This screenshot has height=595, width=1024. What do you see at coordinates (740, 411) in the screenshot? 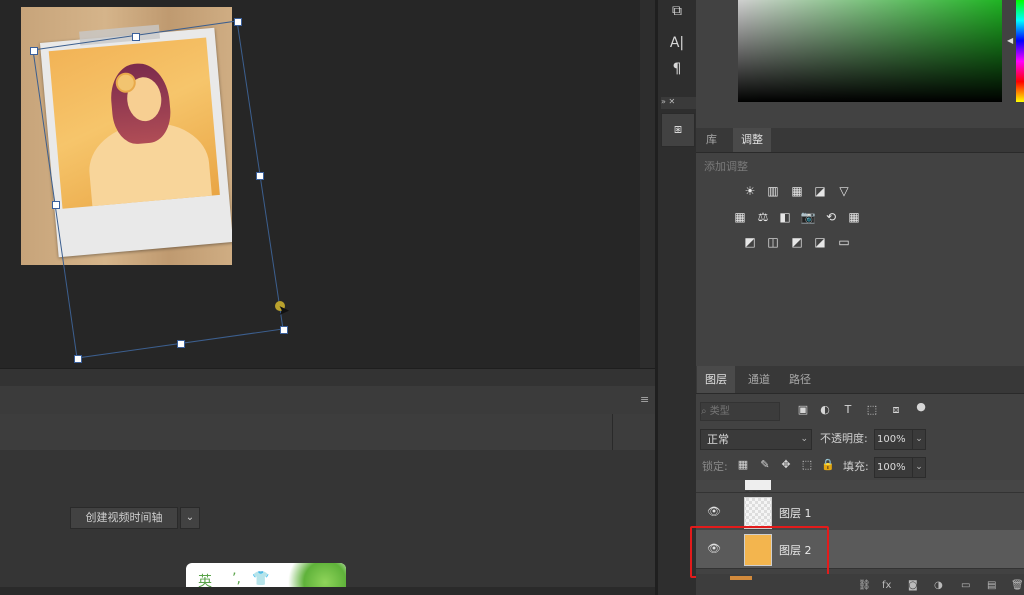
I see `layer-filter-select: ⌕ 类型` at bounding box center [740, 411].